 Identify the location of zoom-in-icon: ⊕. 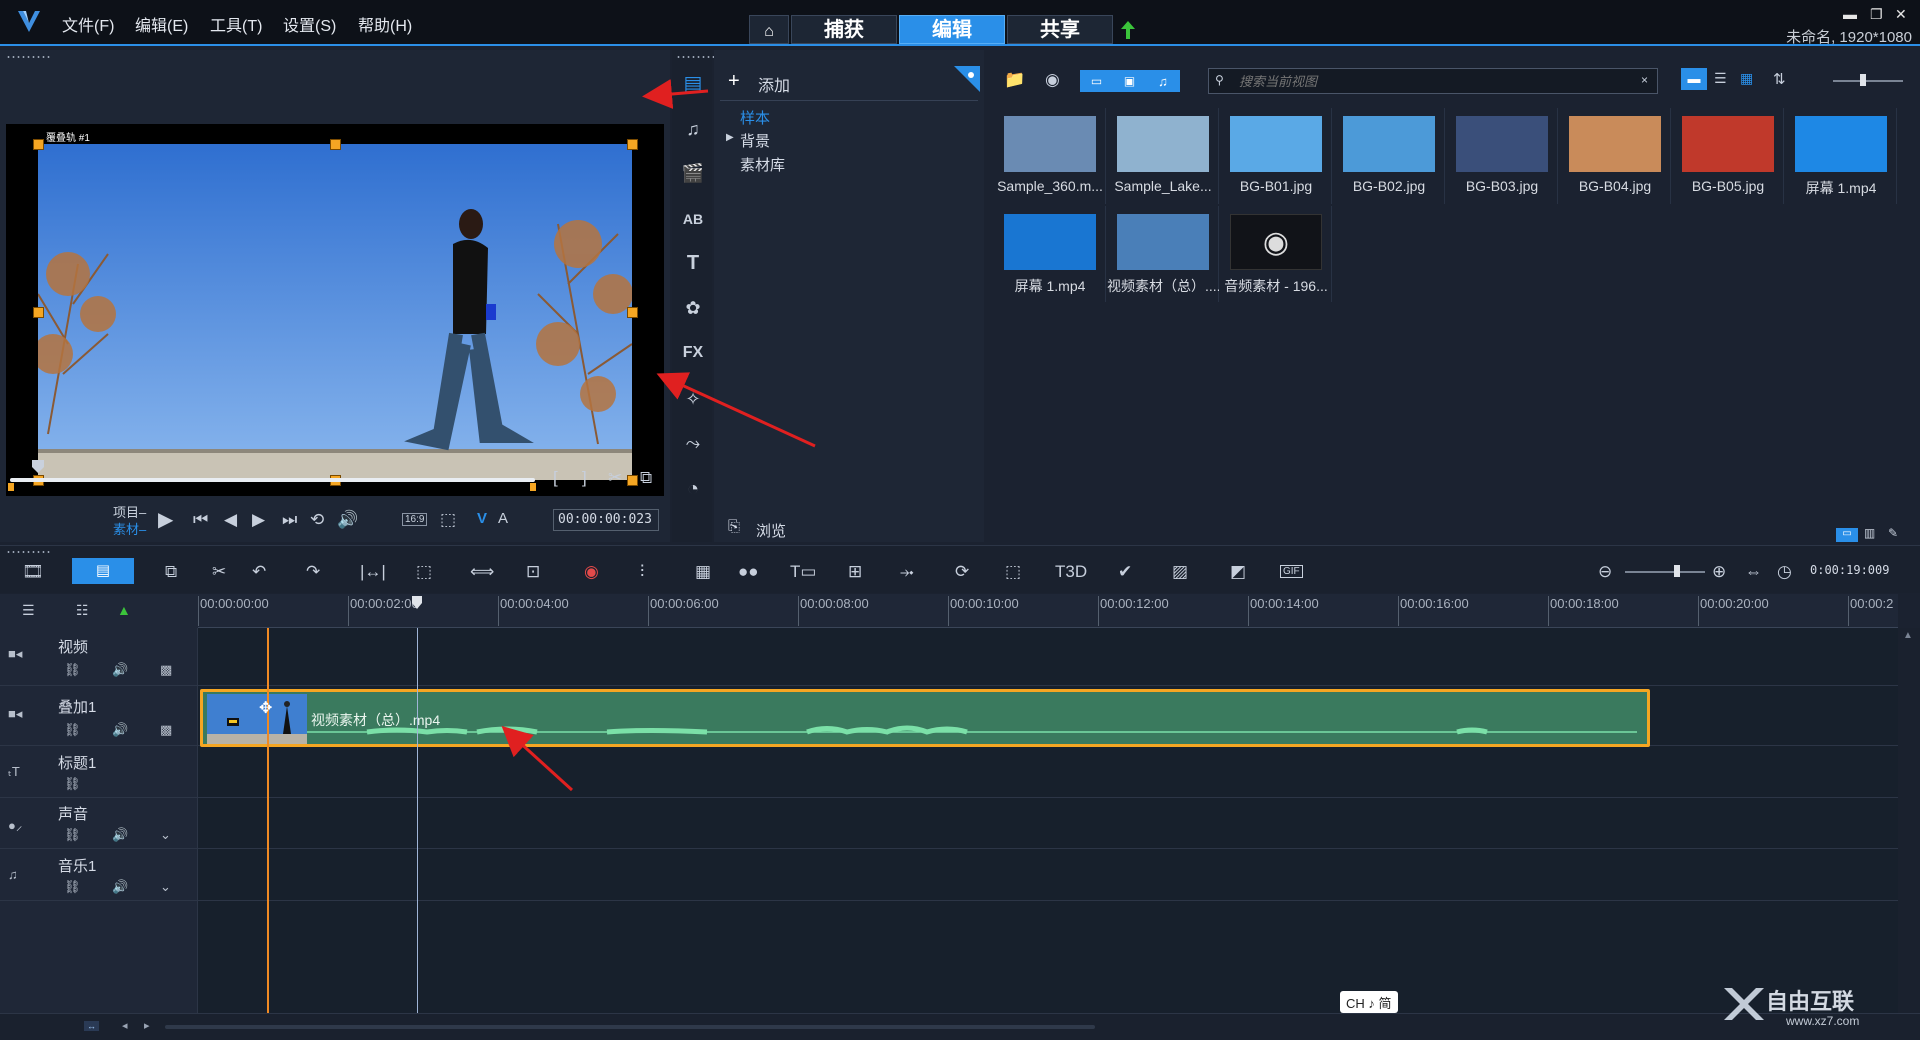
(1719, 572).